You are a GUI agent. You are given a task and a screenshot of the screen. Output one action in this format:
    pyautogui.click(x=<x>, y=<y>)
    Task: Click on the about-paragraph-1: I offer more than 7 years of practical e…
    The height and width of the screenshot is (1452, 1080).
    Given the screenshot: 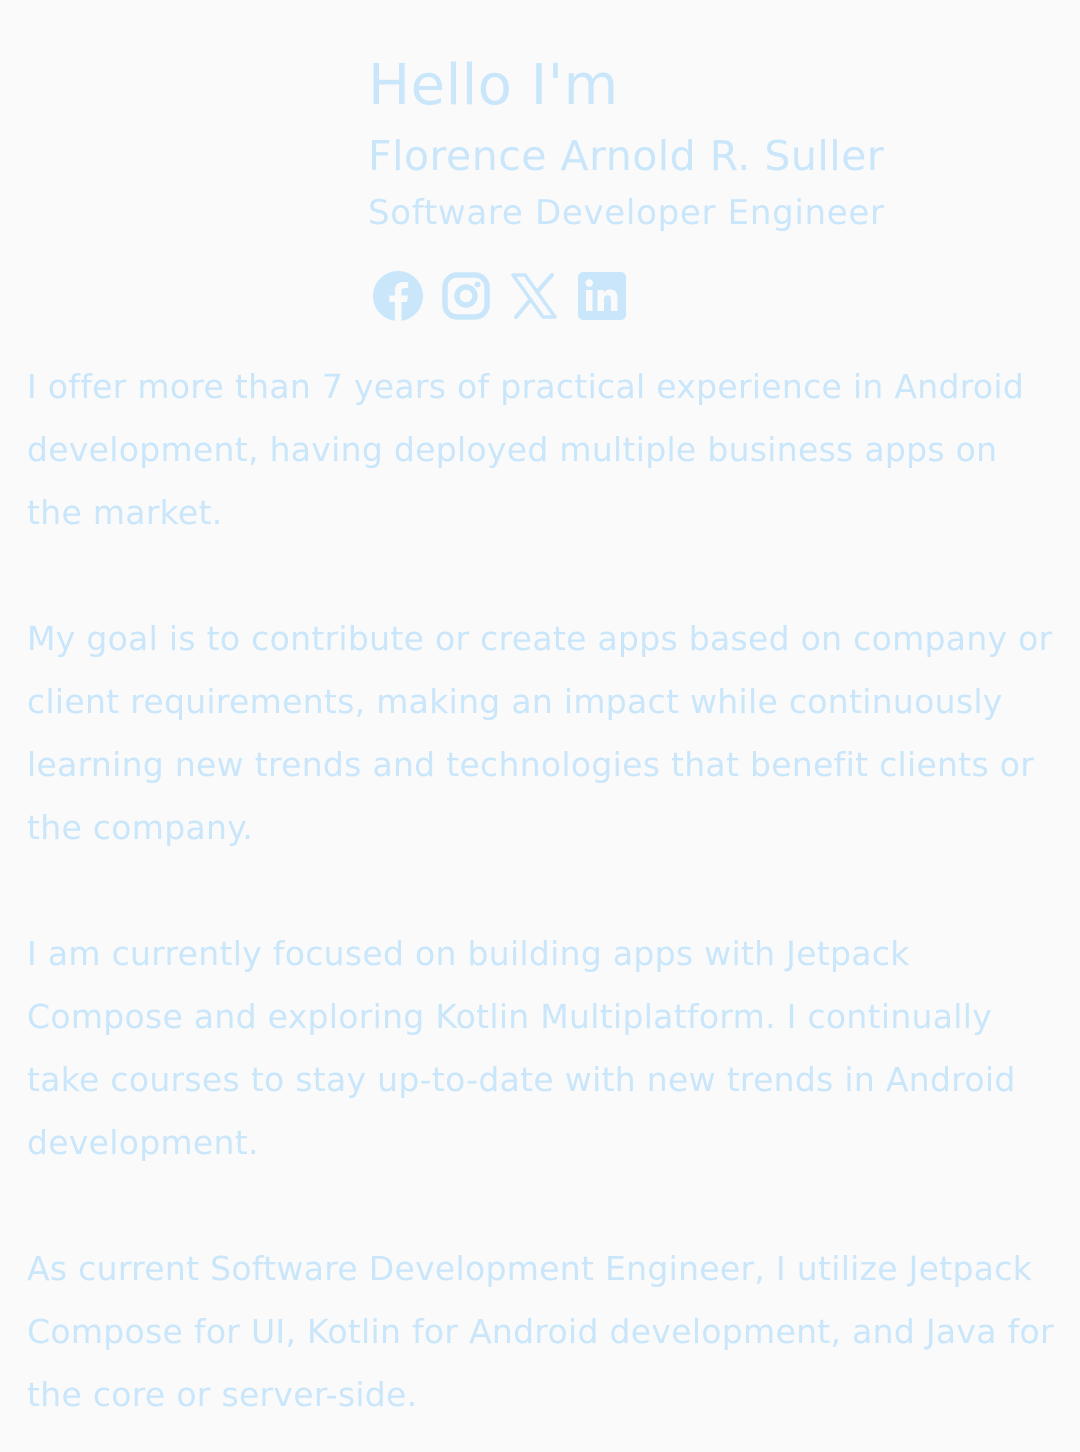 What is the action you would take?
    pyautogui.click(x=526, y=449)
    